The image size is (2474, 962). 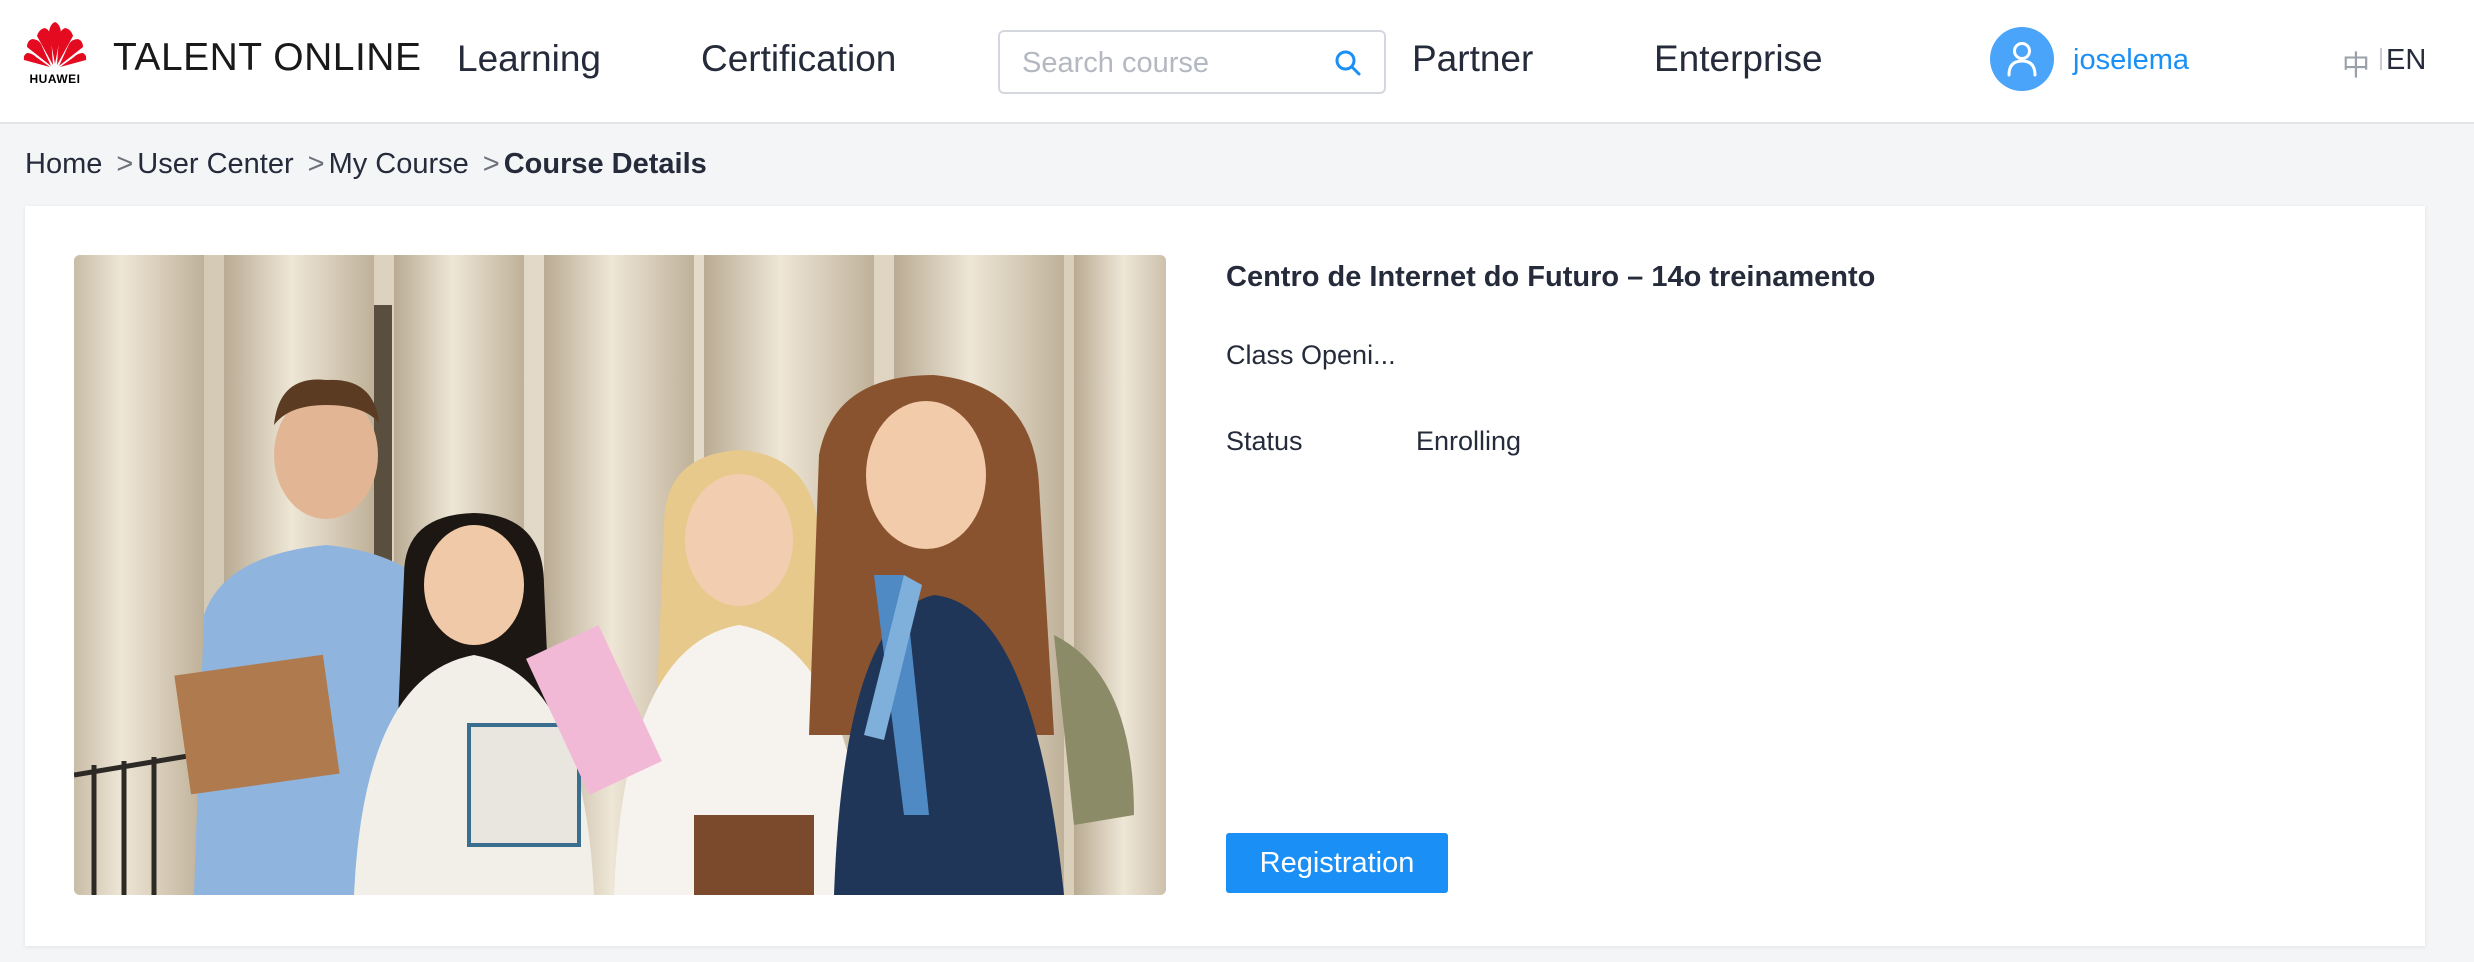 What do you see at coordinates (529, 59) in the screenshot?
I see `nav-learning: Learning` at bounding box center [529, 59].